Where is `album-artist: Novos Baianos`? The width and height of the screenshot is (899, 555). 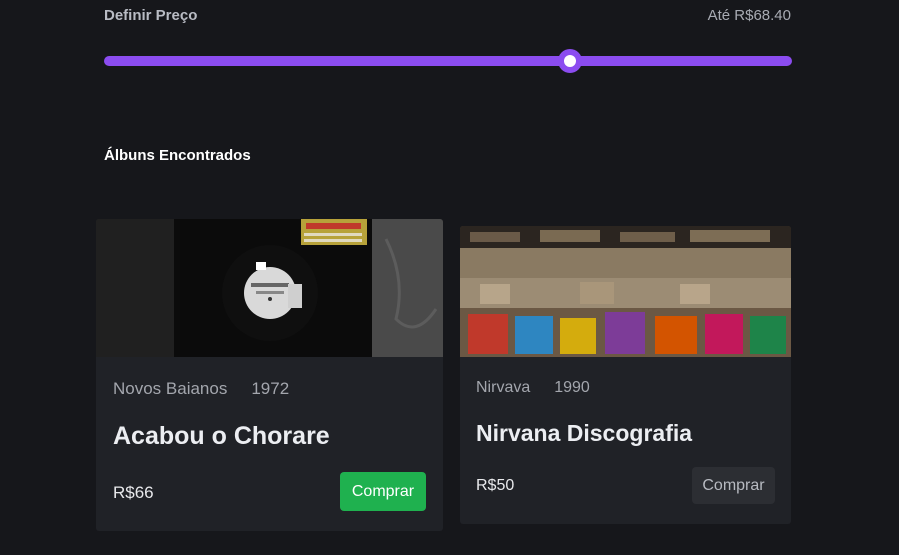 album-artist: Novos Baianos is located at coordinates (170, 388).